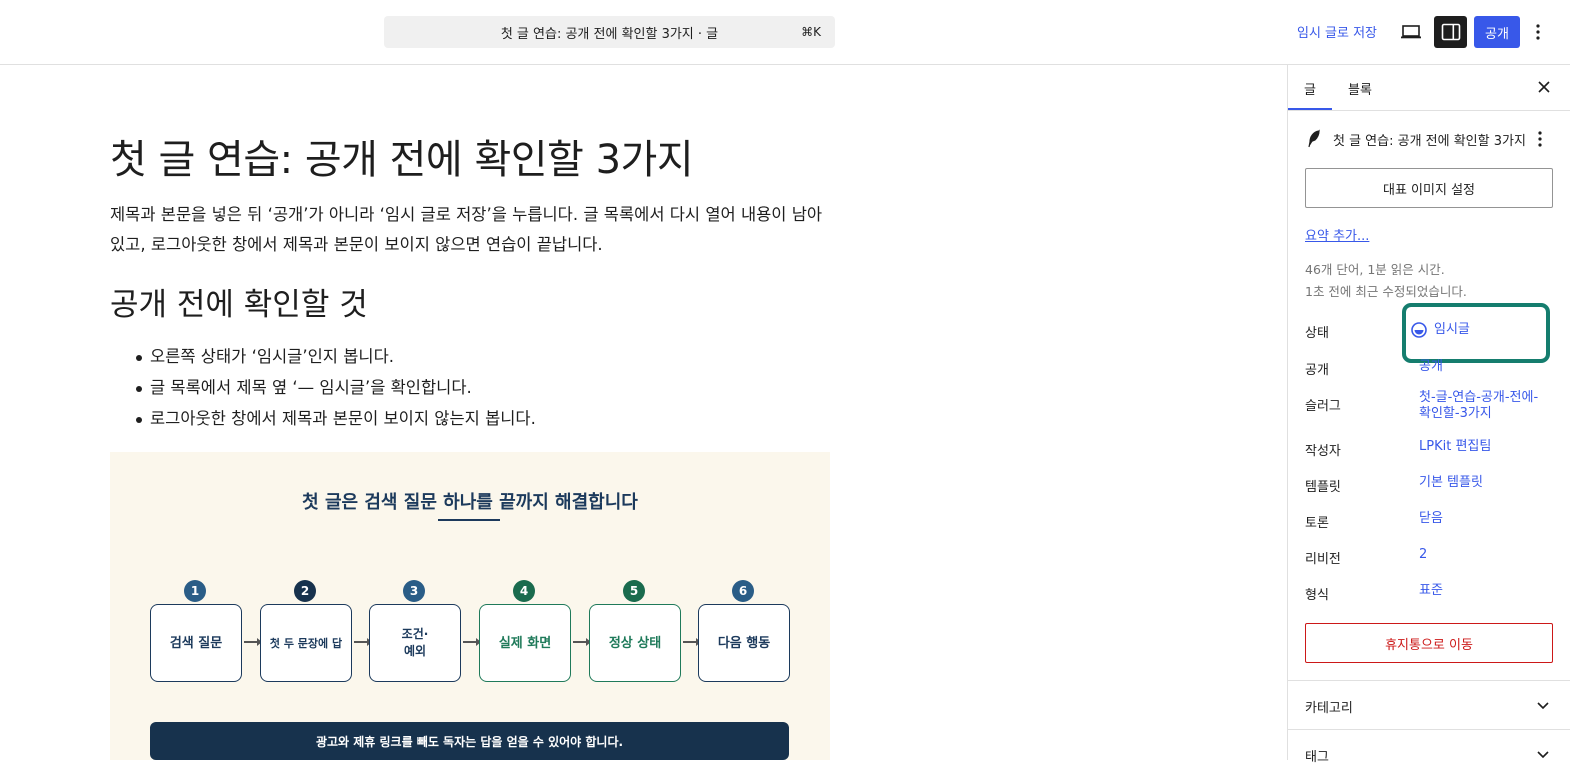  Describe the element at coordinates (1452, 329) in the screenshot. I see `status-value-text: 임시글` at that location.